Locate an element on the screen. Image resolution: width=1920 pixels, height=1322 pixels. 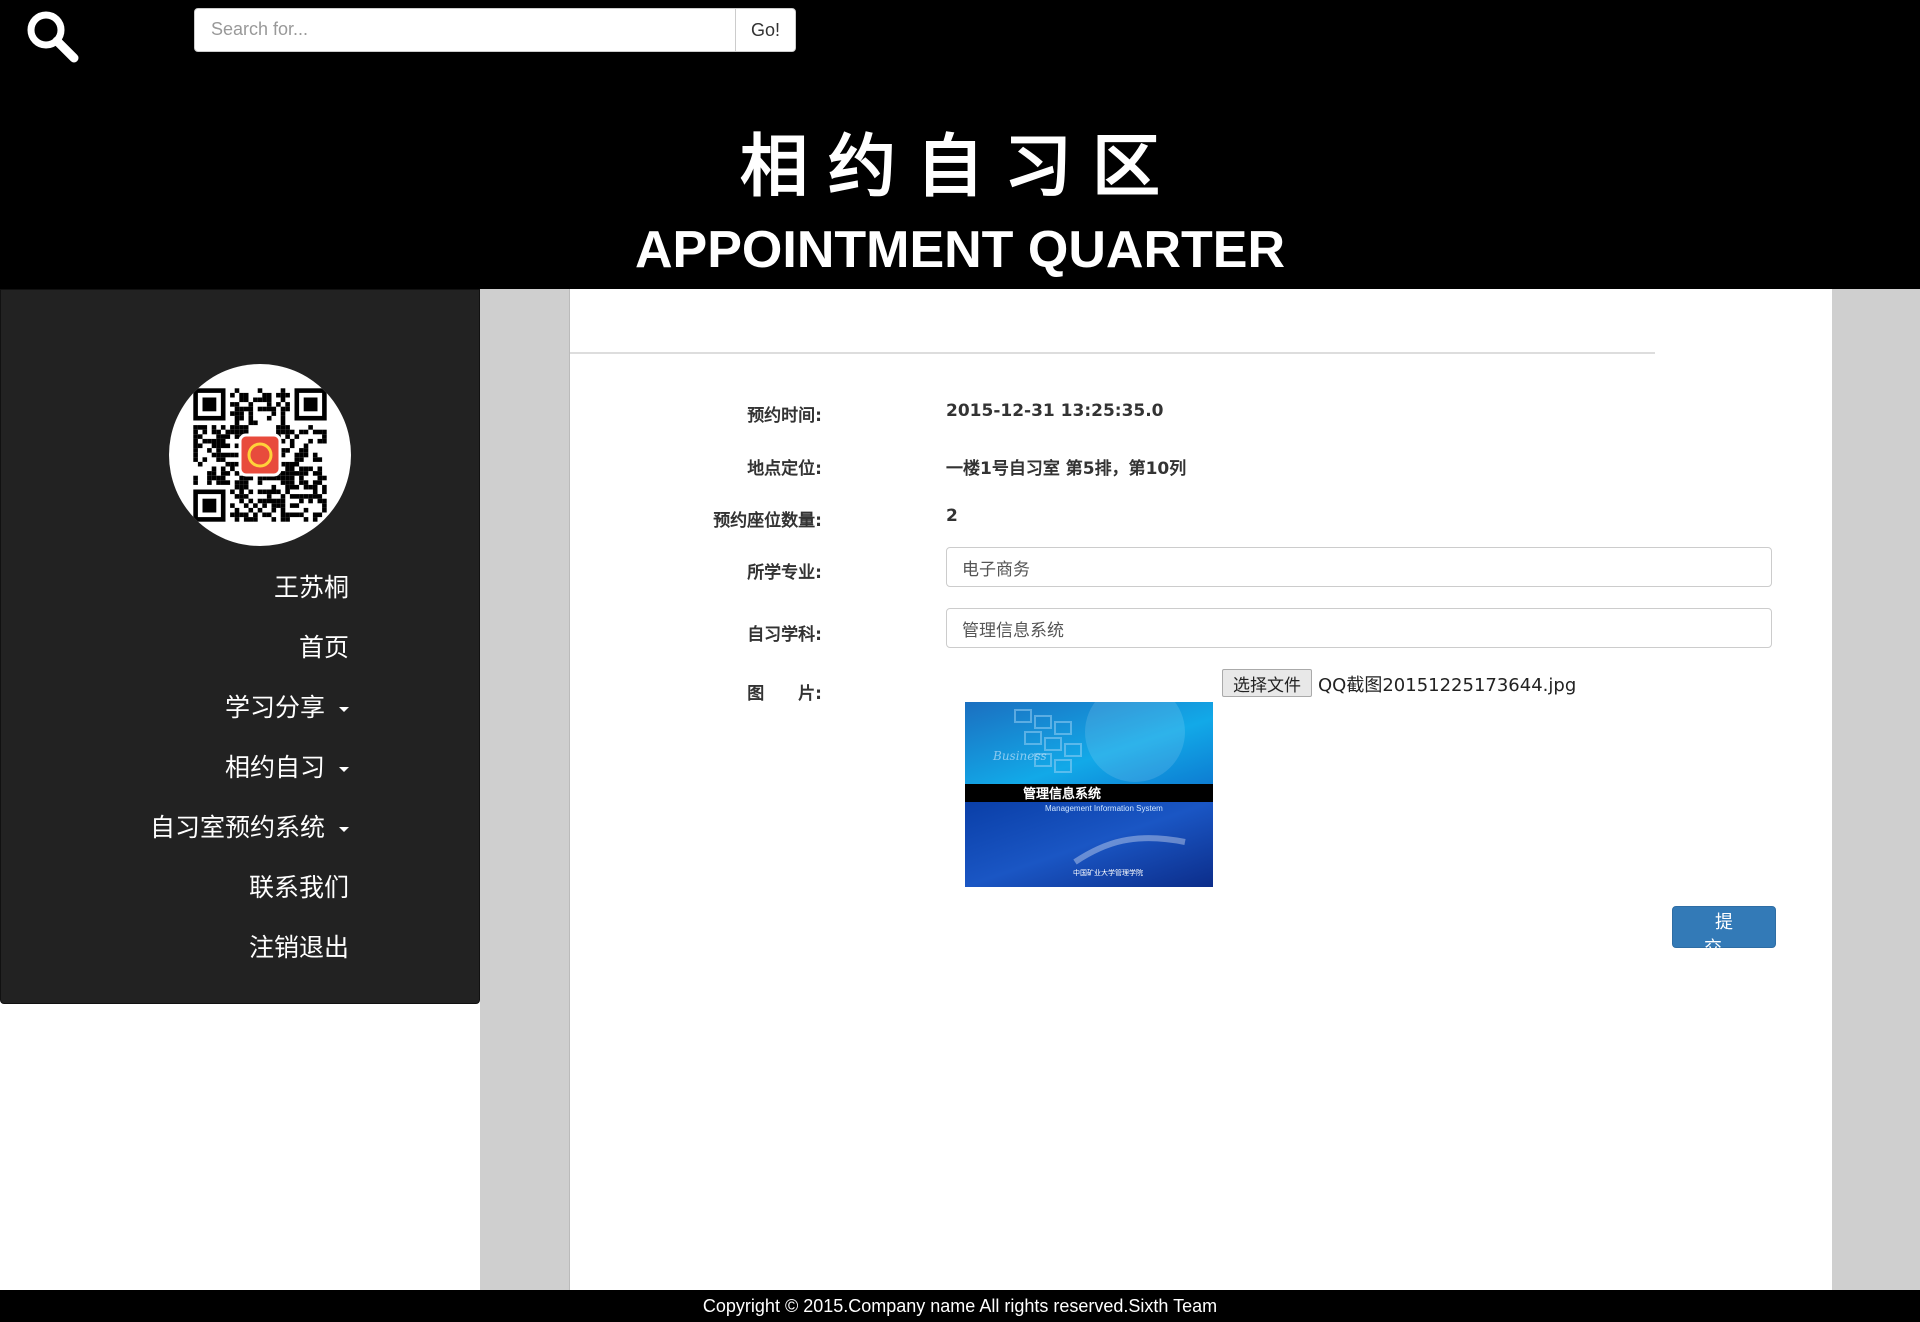
preview-subtitle: Management Information System is located at coordinates (1104, 808).